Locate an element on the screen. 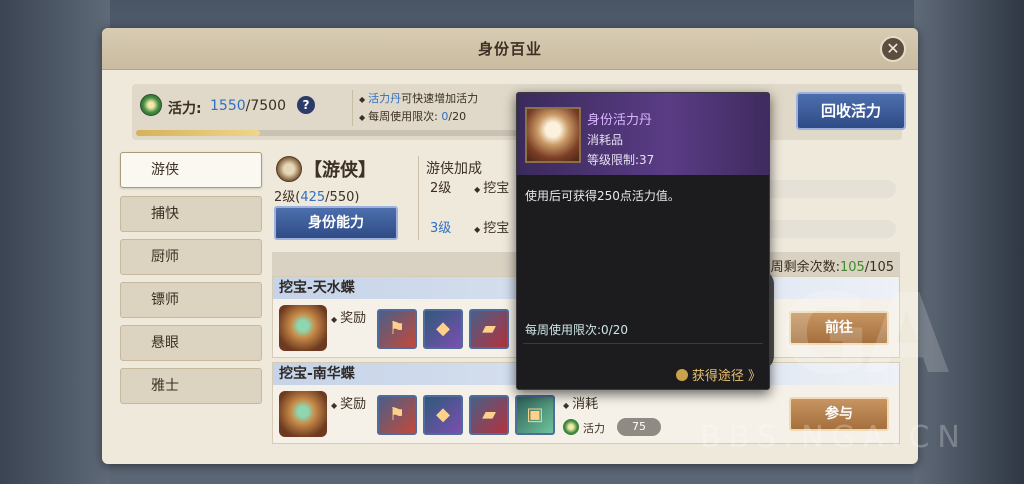  reward-items: ⚑ ◆ ▰ is located at coordinates (443, 329).